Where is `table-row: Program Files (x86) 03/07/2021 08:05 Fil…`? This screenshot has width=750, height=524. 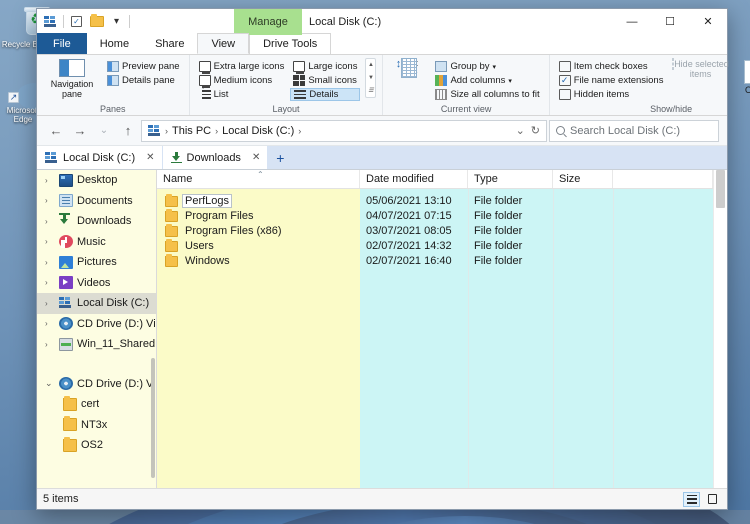 table-row: Program Files (x86) 03/07/2021 08:05 Fil… is located at coordinates (435, 230).